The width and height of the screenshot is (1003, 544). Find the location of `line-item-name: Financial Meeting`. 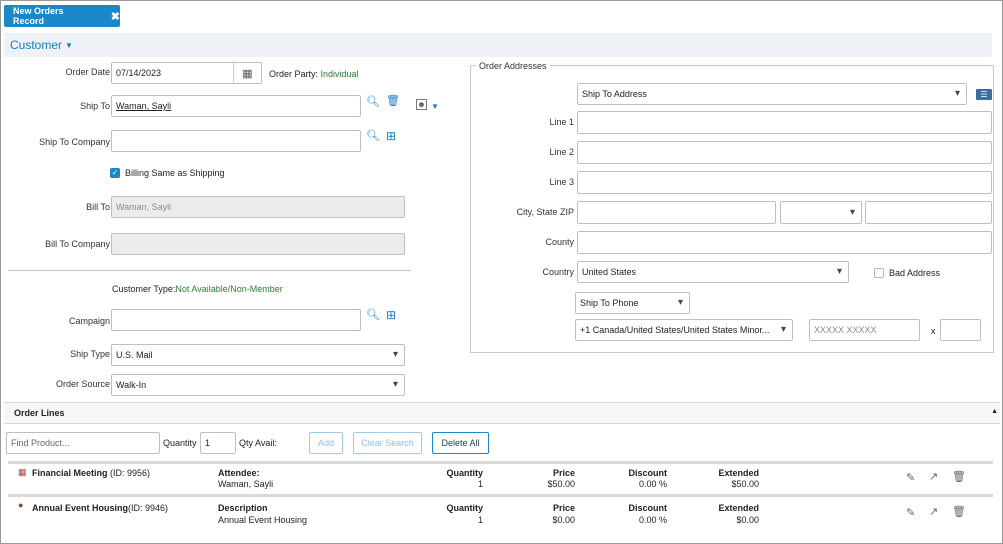

line-item-name: Financial Meeting is located at coordinates (70, 473).